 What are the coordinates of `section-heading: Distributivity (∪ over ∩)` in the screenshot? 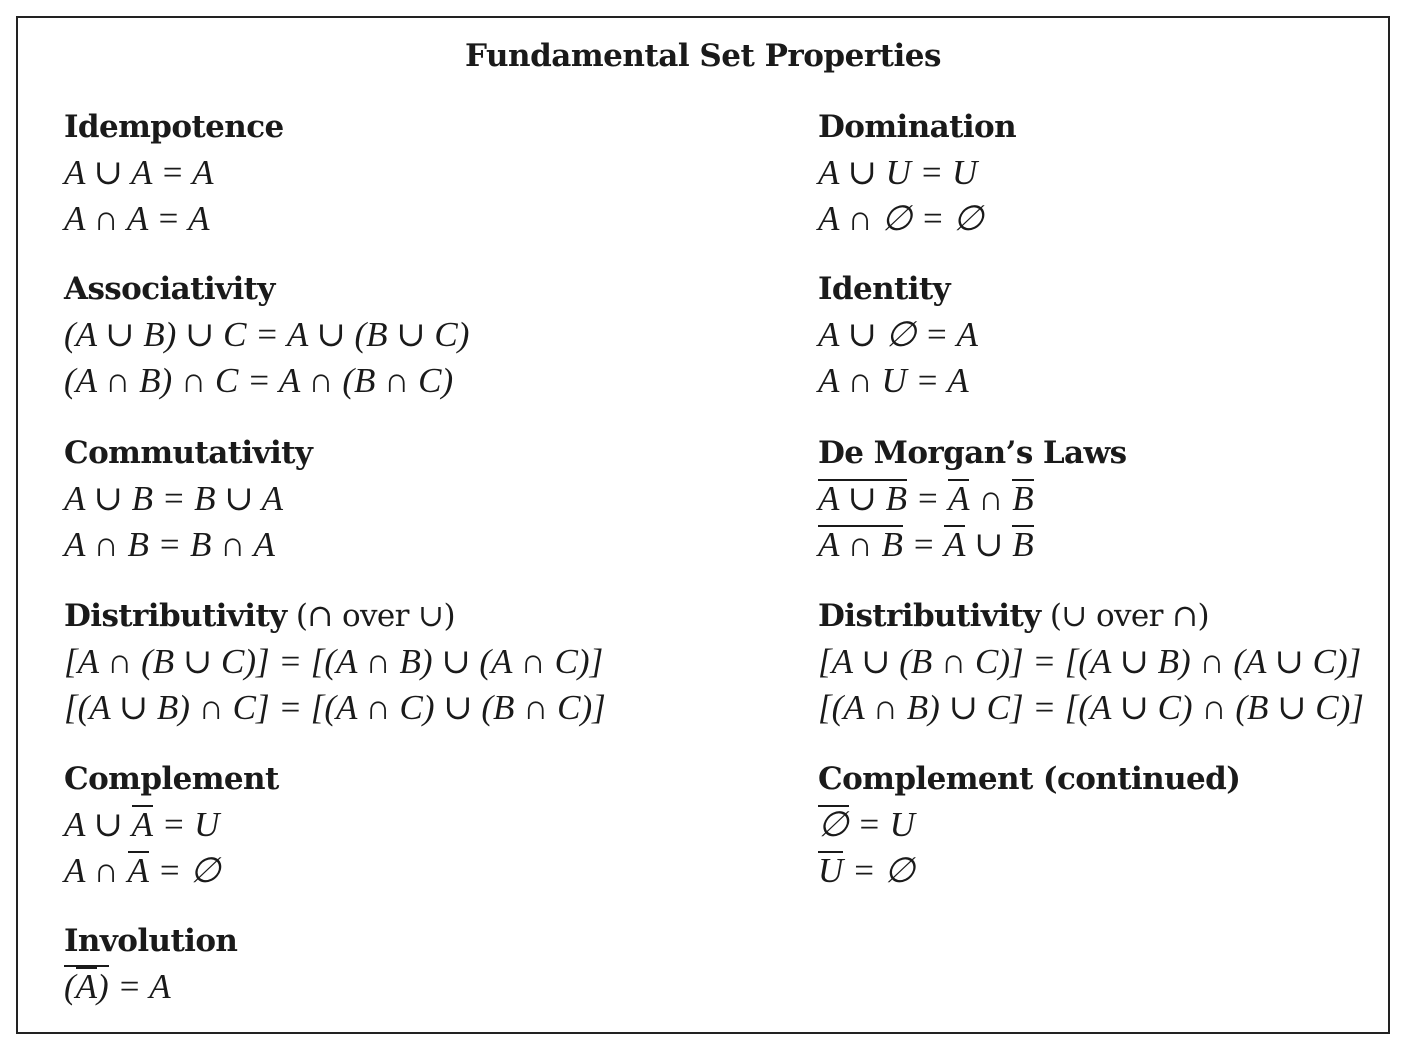 It's located at (1091, 616).